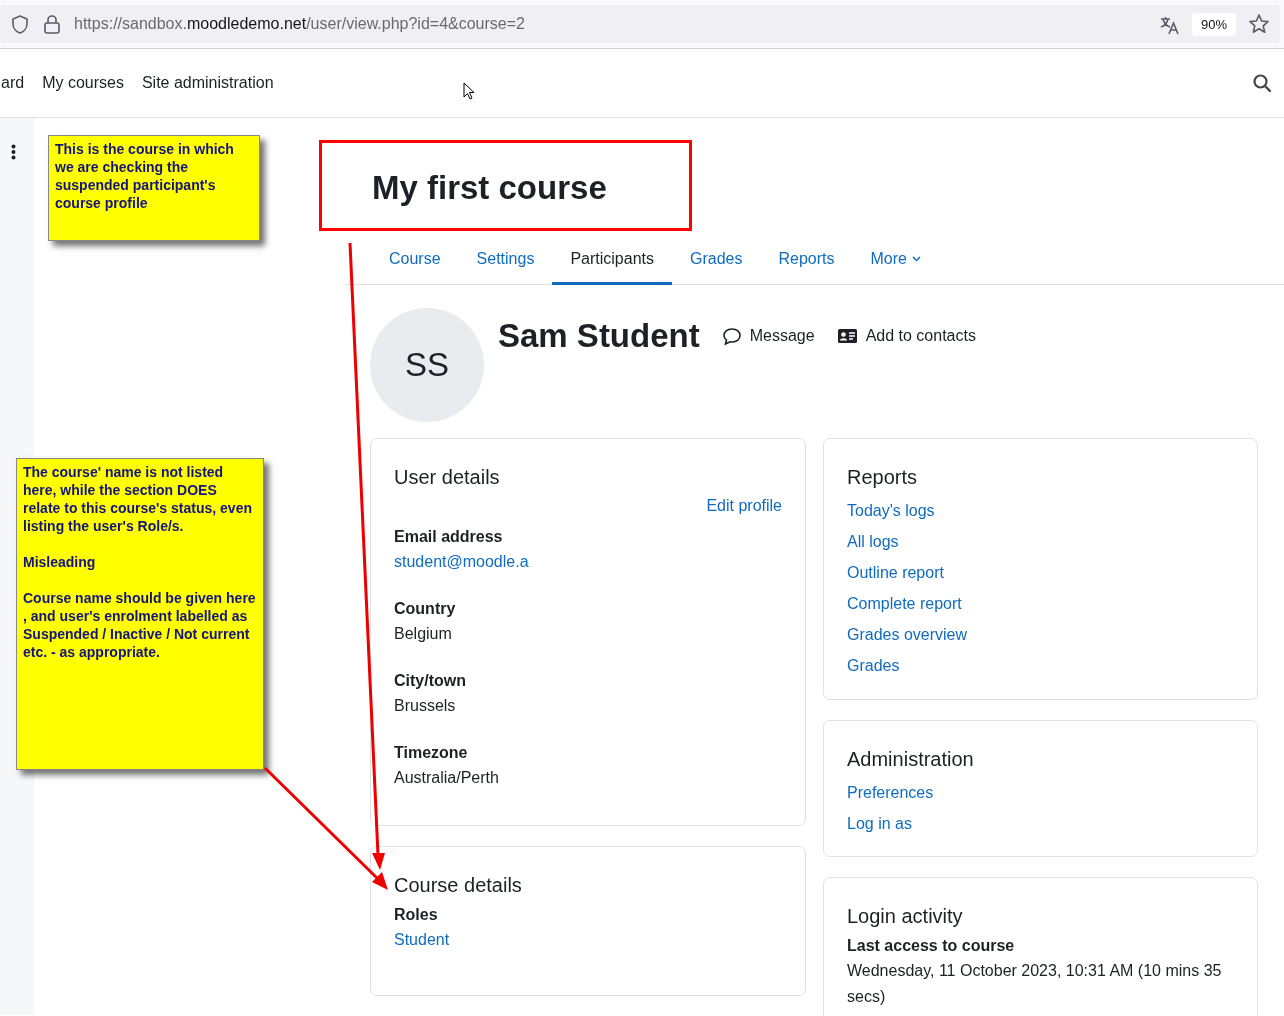 The width and height of the screenshot is (1284, 1016). What do you see at coordinates (13, 152) in the screenshot?
I see `more-menu-icon` at bounding box center [13, 152].